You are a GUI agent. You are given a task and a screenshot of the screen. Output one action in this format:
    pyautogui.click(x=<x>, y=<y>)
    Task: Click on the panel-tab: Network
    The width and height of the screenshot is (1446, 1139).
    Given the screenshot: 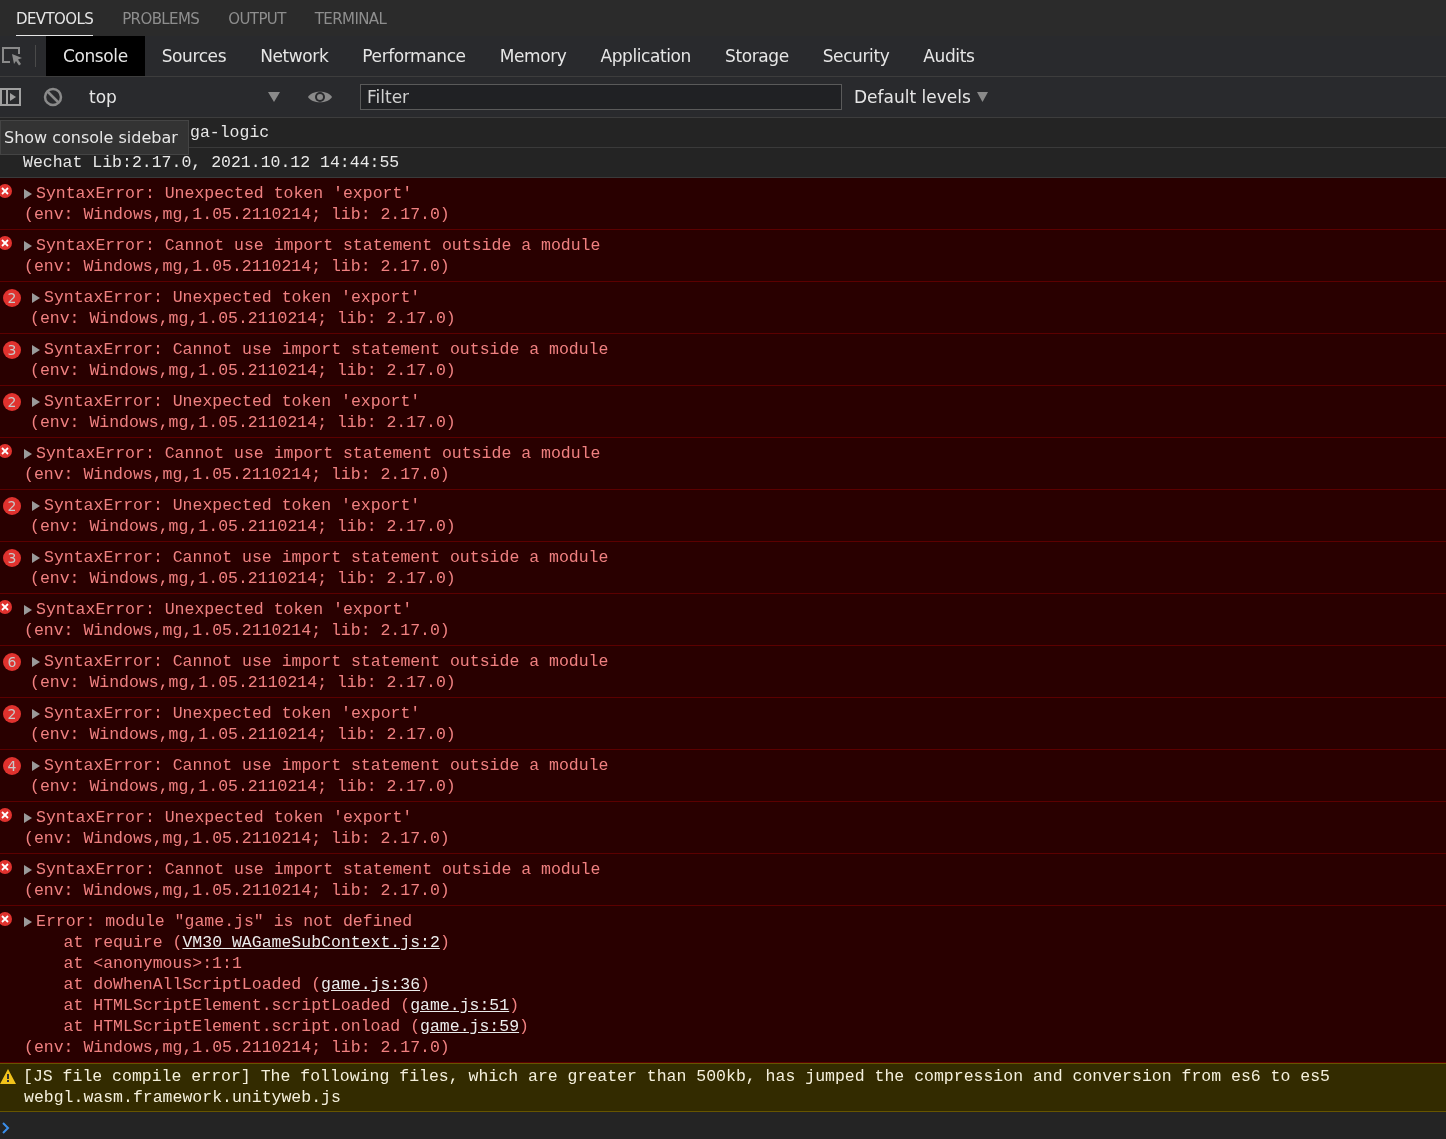 What is the action you would take?
    pyautogui.click(x=294, y=56)
    